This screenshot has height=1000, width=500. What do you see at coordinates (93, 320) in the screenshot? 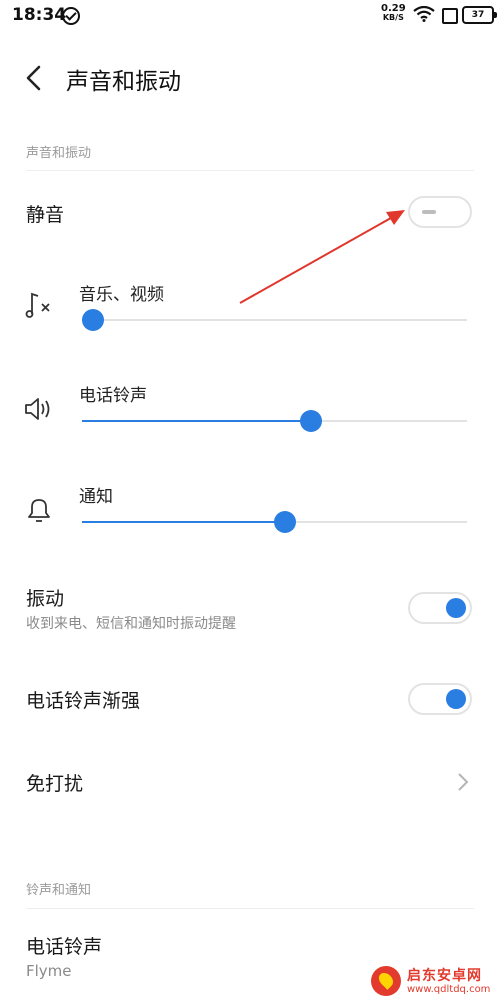
I see `media-volume-thumb` at bounding box center [93, 320].